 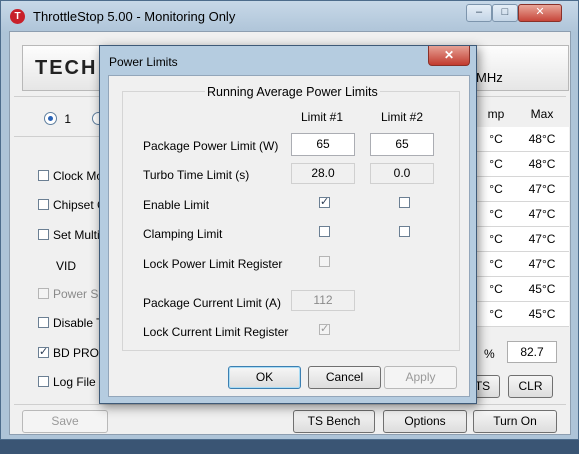 What do you see at coordinates (402, 144) in the screenshot?
I see `package-power-limit-2-input: 65` at bounding box center [402, 144].